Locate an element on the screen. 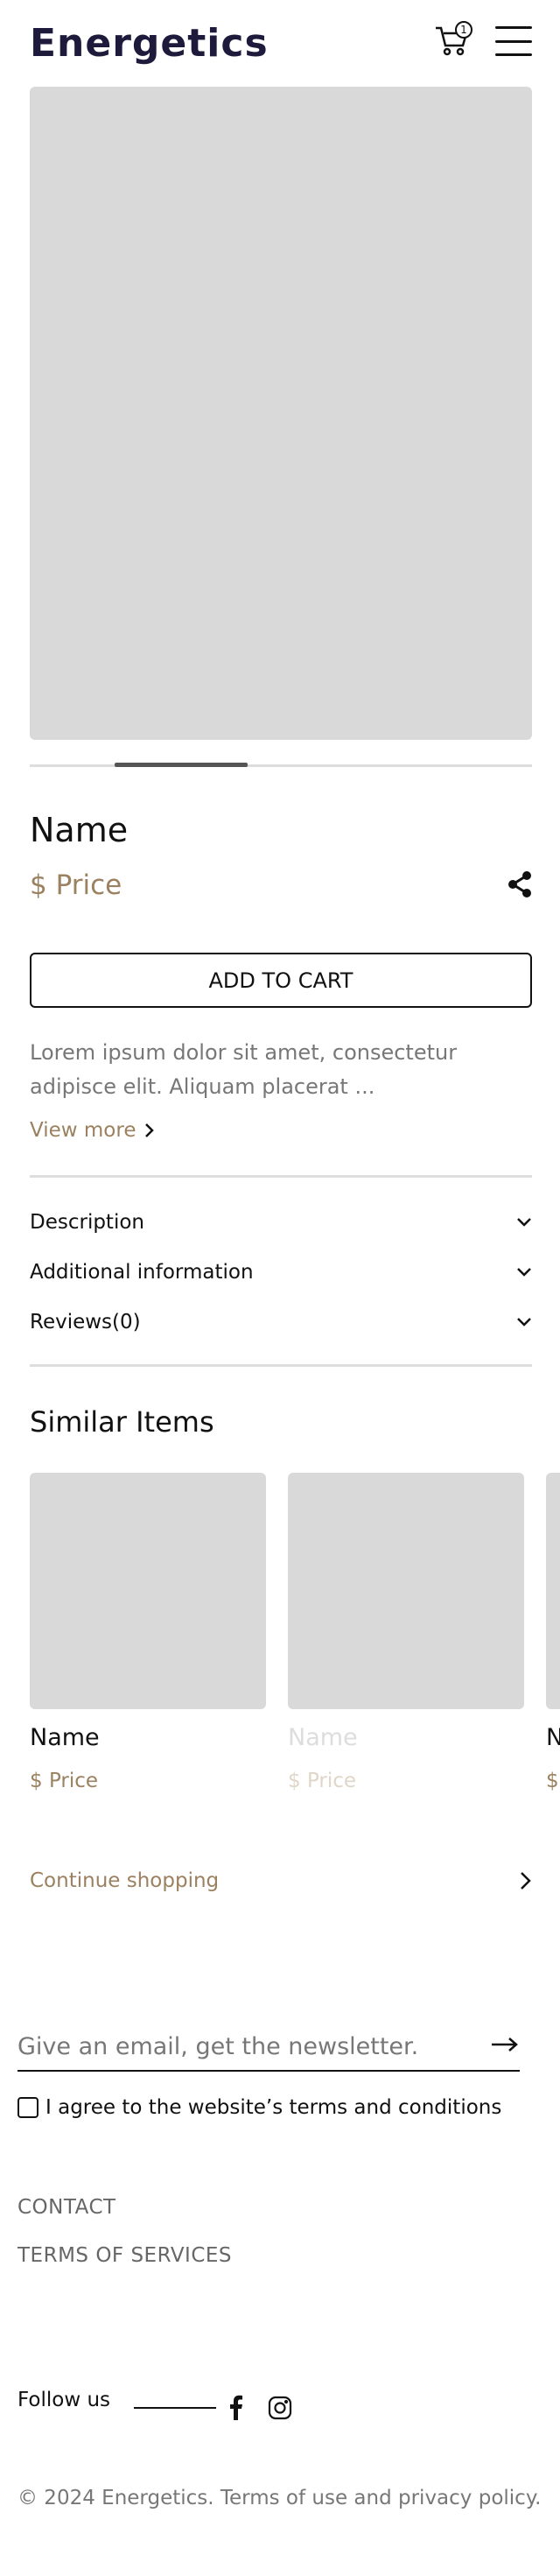 The image size is (560, 2576). footer-link-terms: TERMS OF SERVICES is located at coordinates (125, 2255).